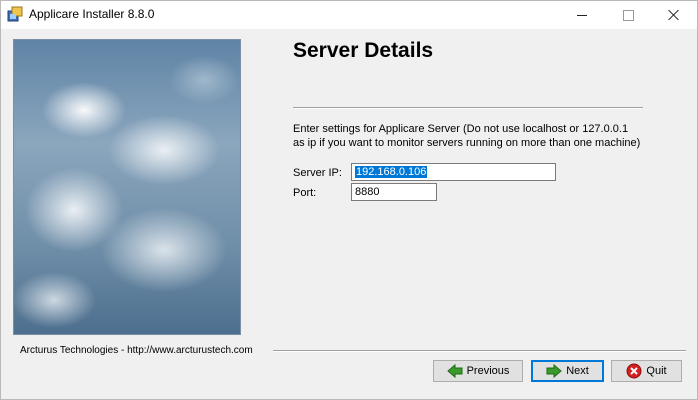  Describe the element at coordinates (367, 192) in the screenshot. I see `port-value: 8880` at that location.